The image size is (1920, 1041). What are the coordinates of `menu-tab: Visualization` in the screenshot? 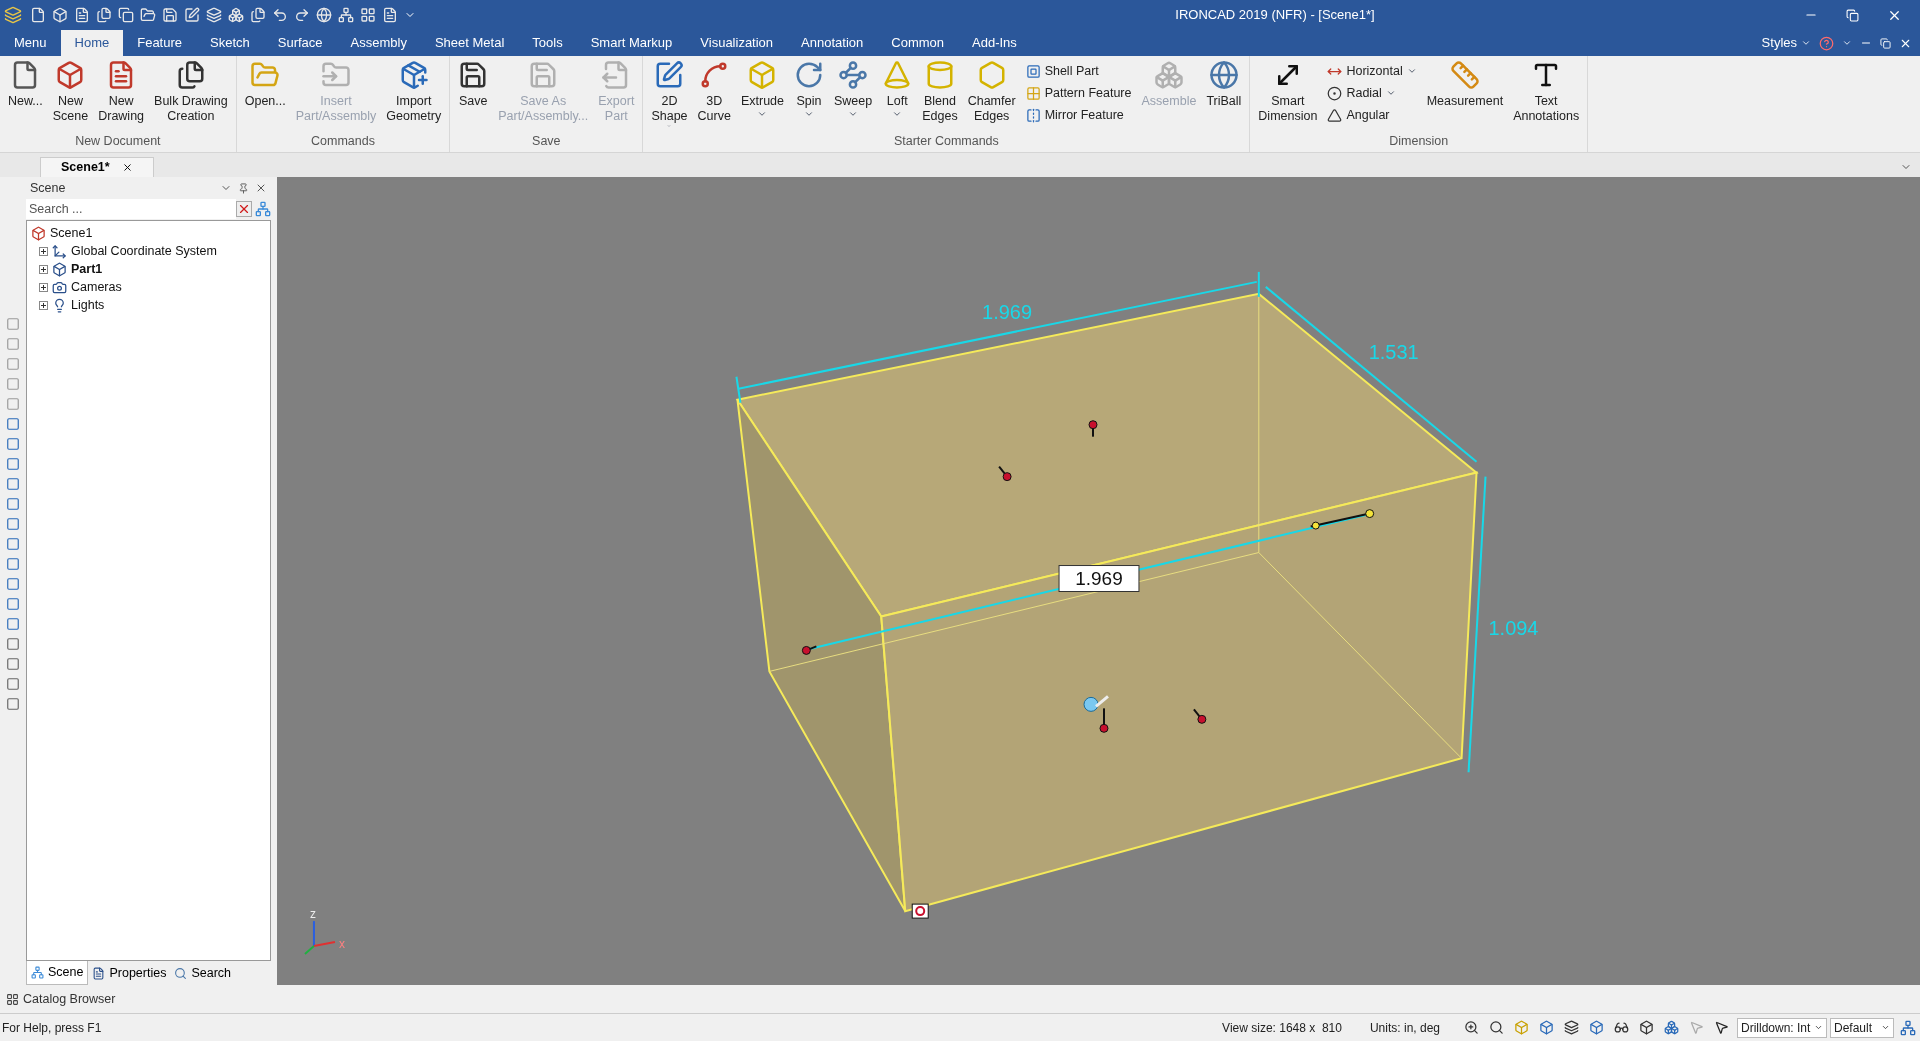 It's located at (737, 43).